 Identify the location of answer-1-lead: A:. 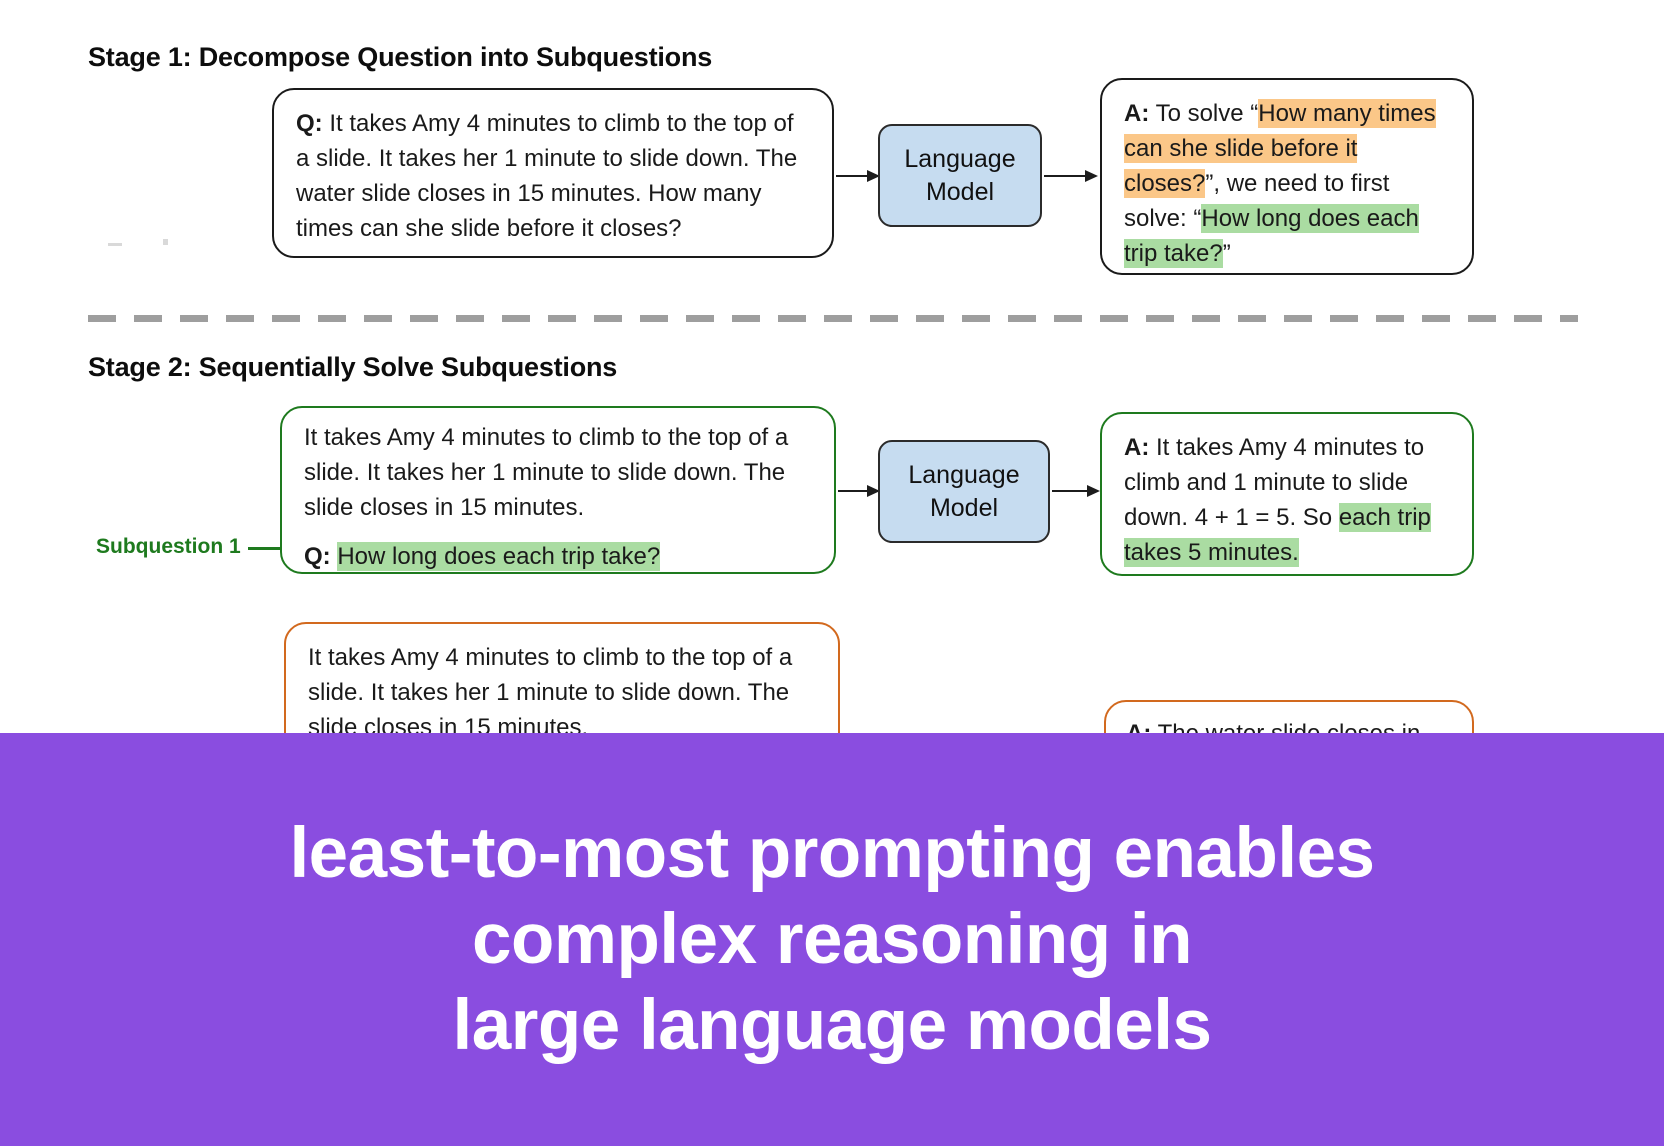
(1137, 447).